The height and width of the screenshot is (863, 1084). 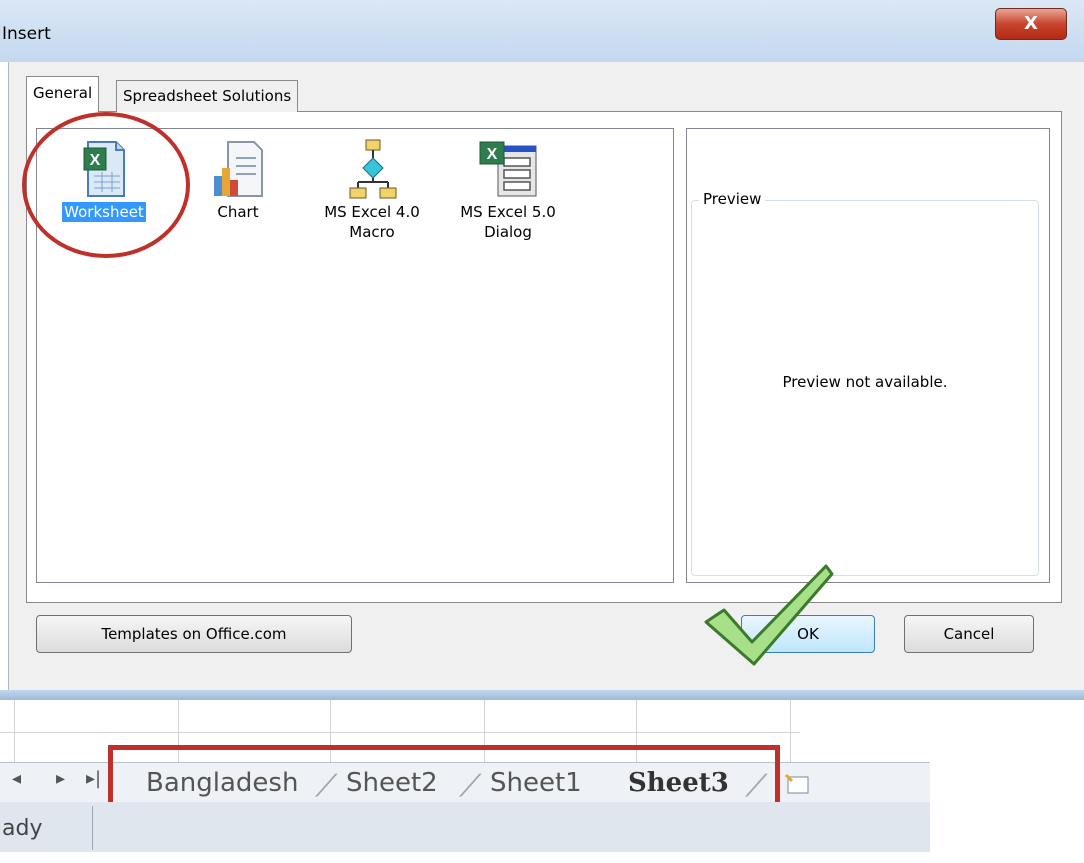 I want to click on insert-sheet-icon, so click(x=798, y=787).